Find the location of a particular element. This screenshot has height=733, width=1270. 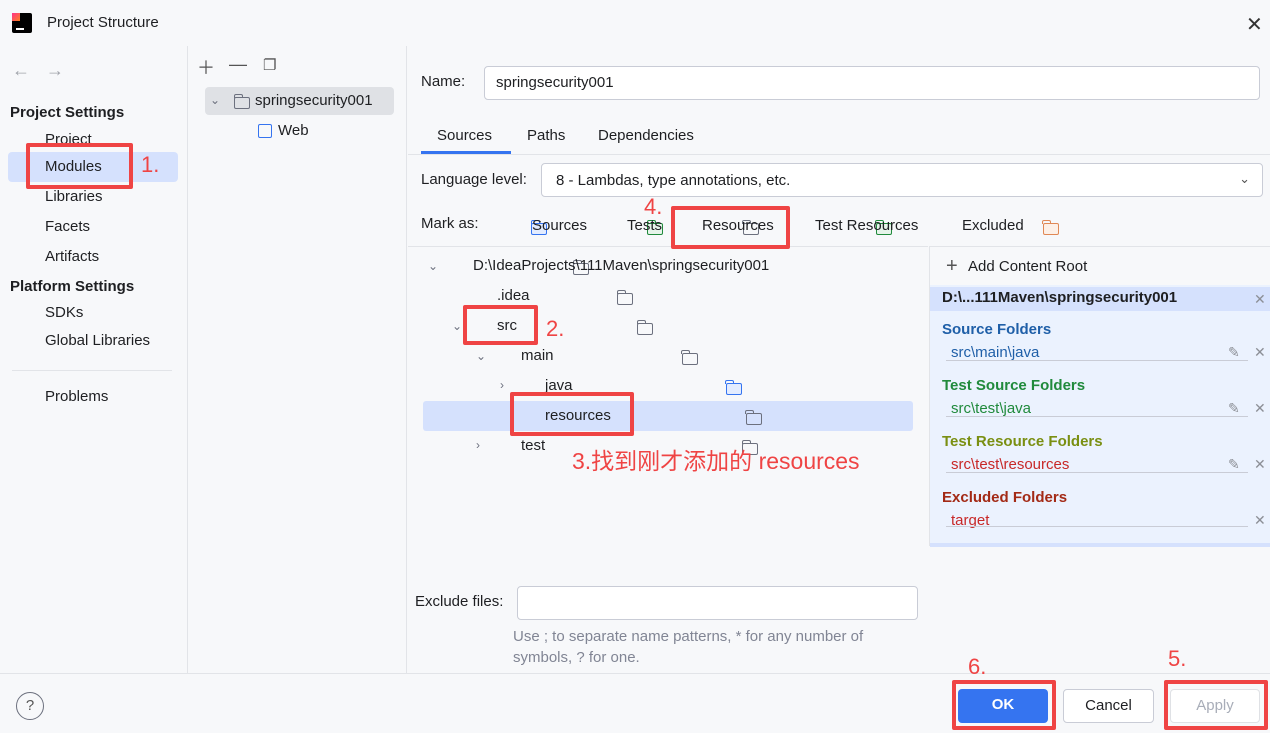

copy-icon: ❐ is located at coordinates (269, 65).